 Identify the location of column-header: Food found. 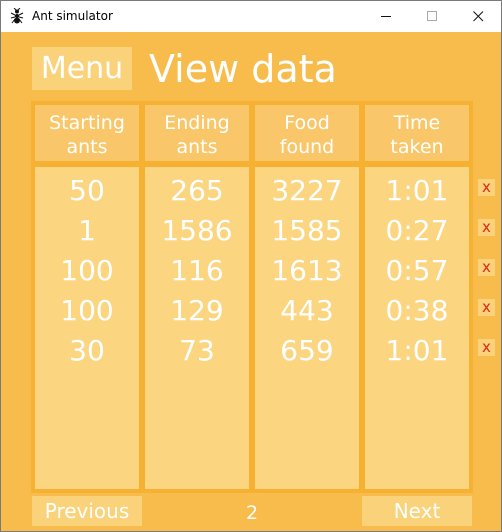
(307, 133).